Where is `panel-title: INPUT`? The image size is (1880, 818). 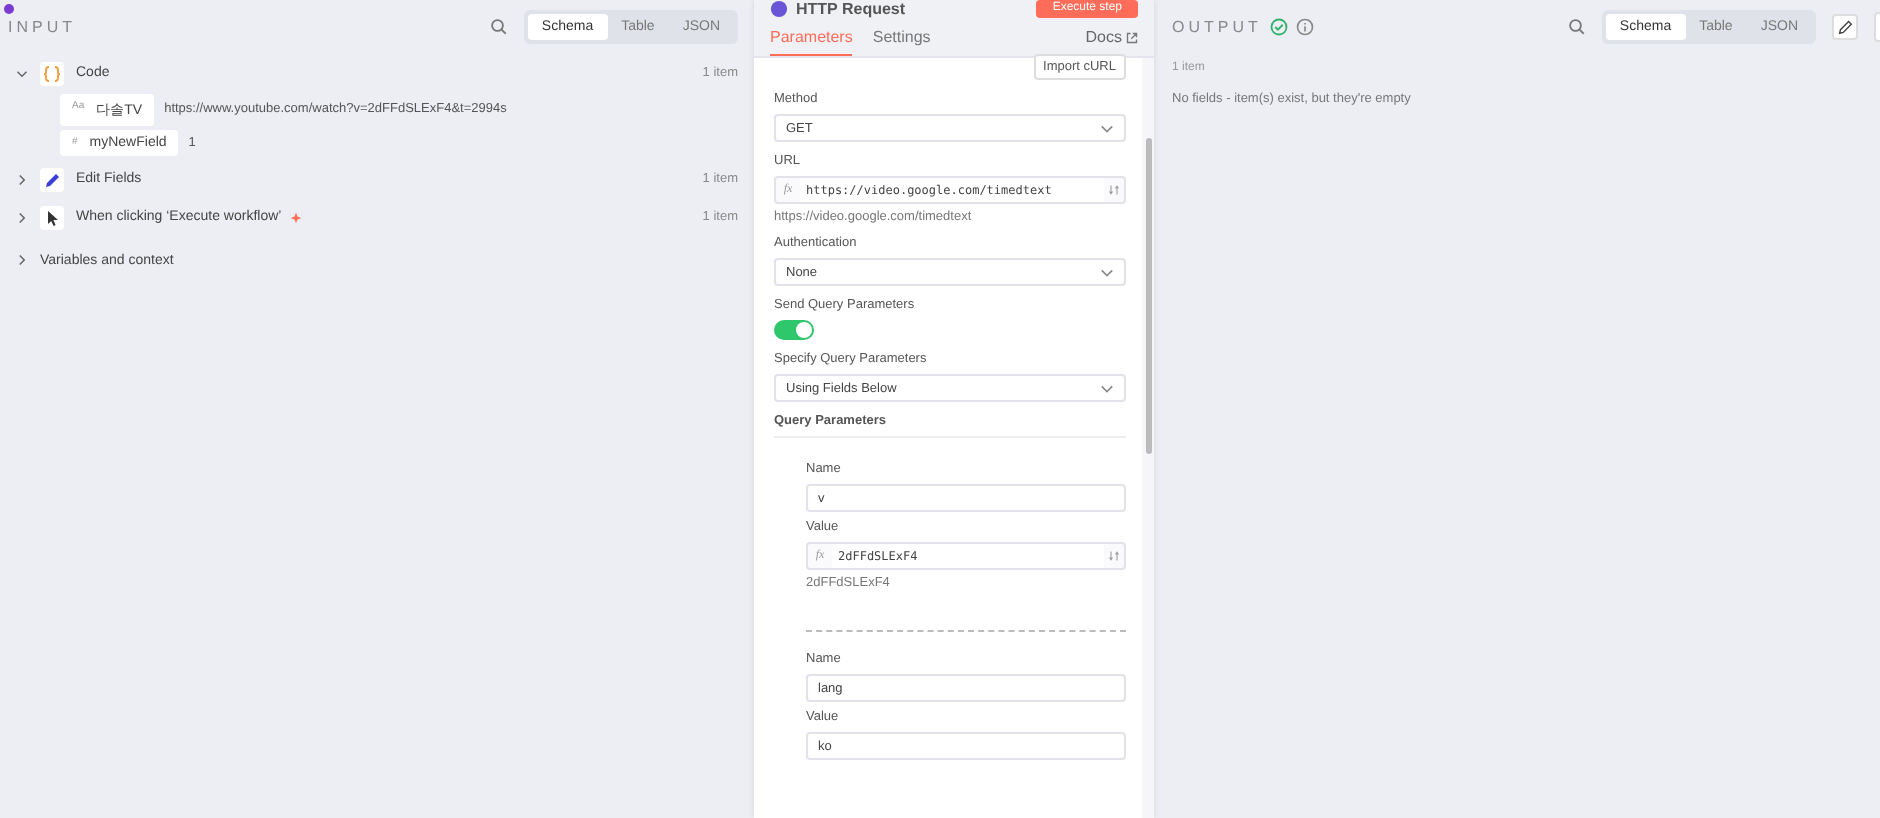
panel-title: INPUT is located at coordinates (42, 27).